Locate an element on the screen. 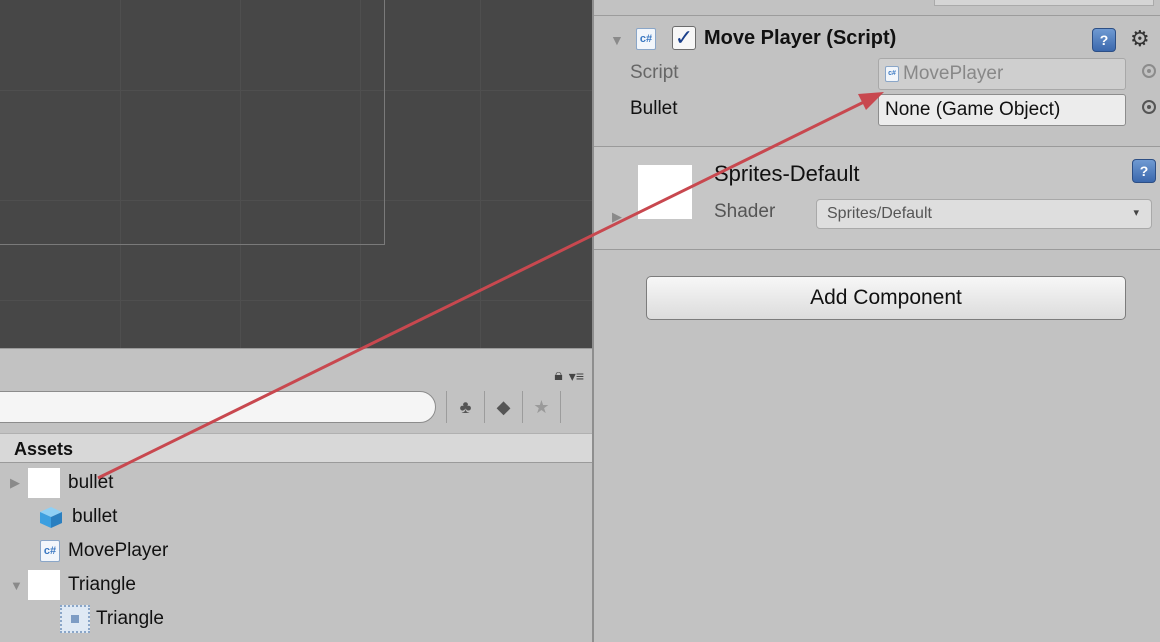 The width and height of the screenshot is (1160, 642). bullet-field-value: None (Game Object) is located at coordinates (973, 109).